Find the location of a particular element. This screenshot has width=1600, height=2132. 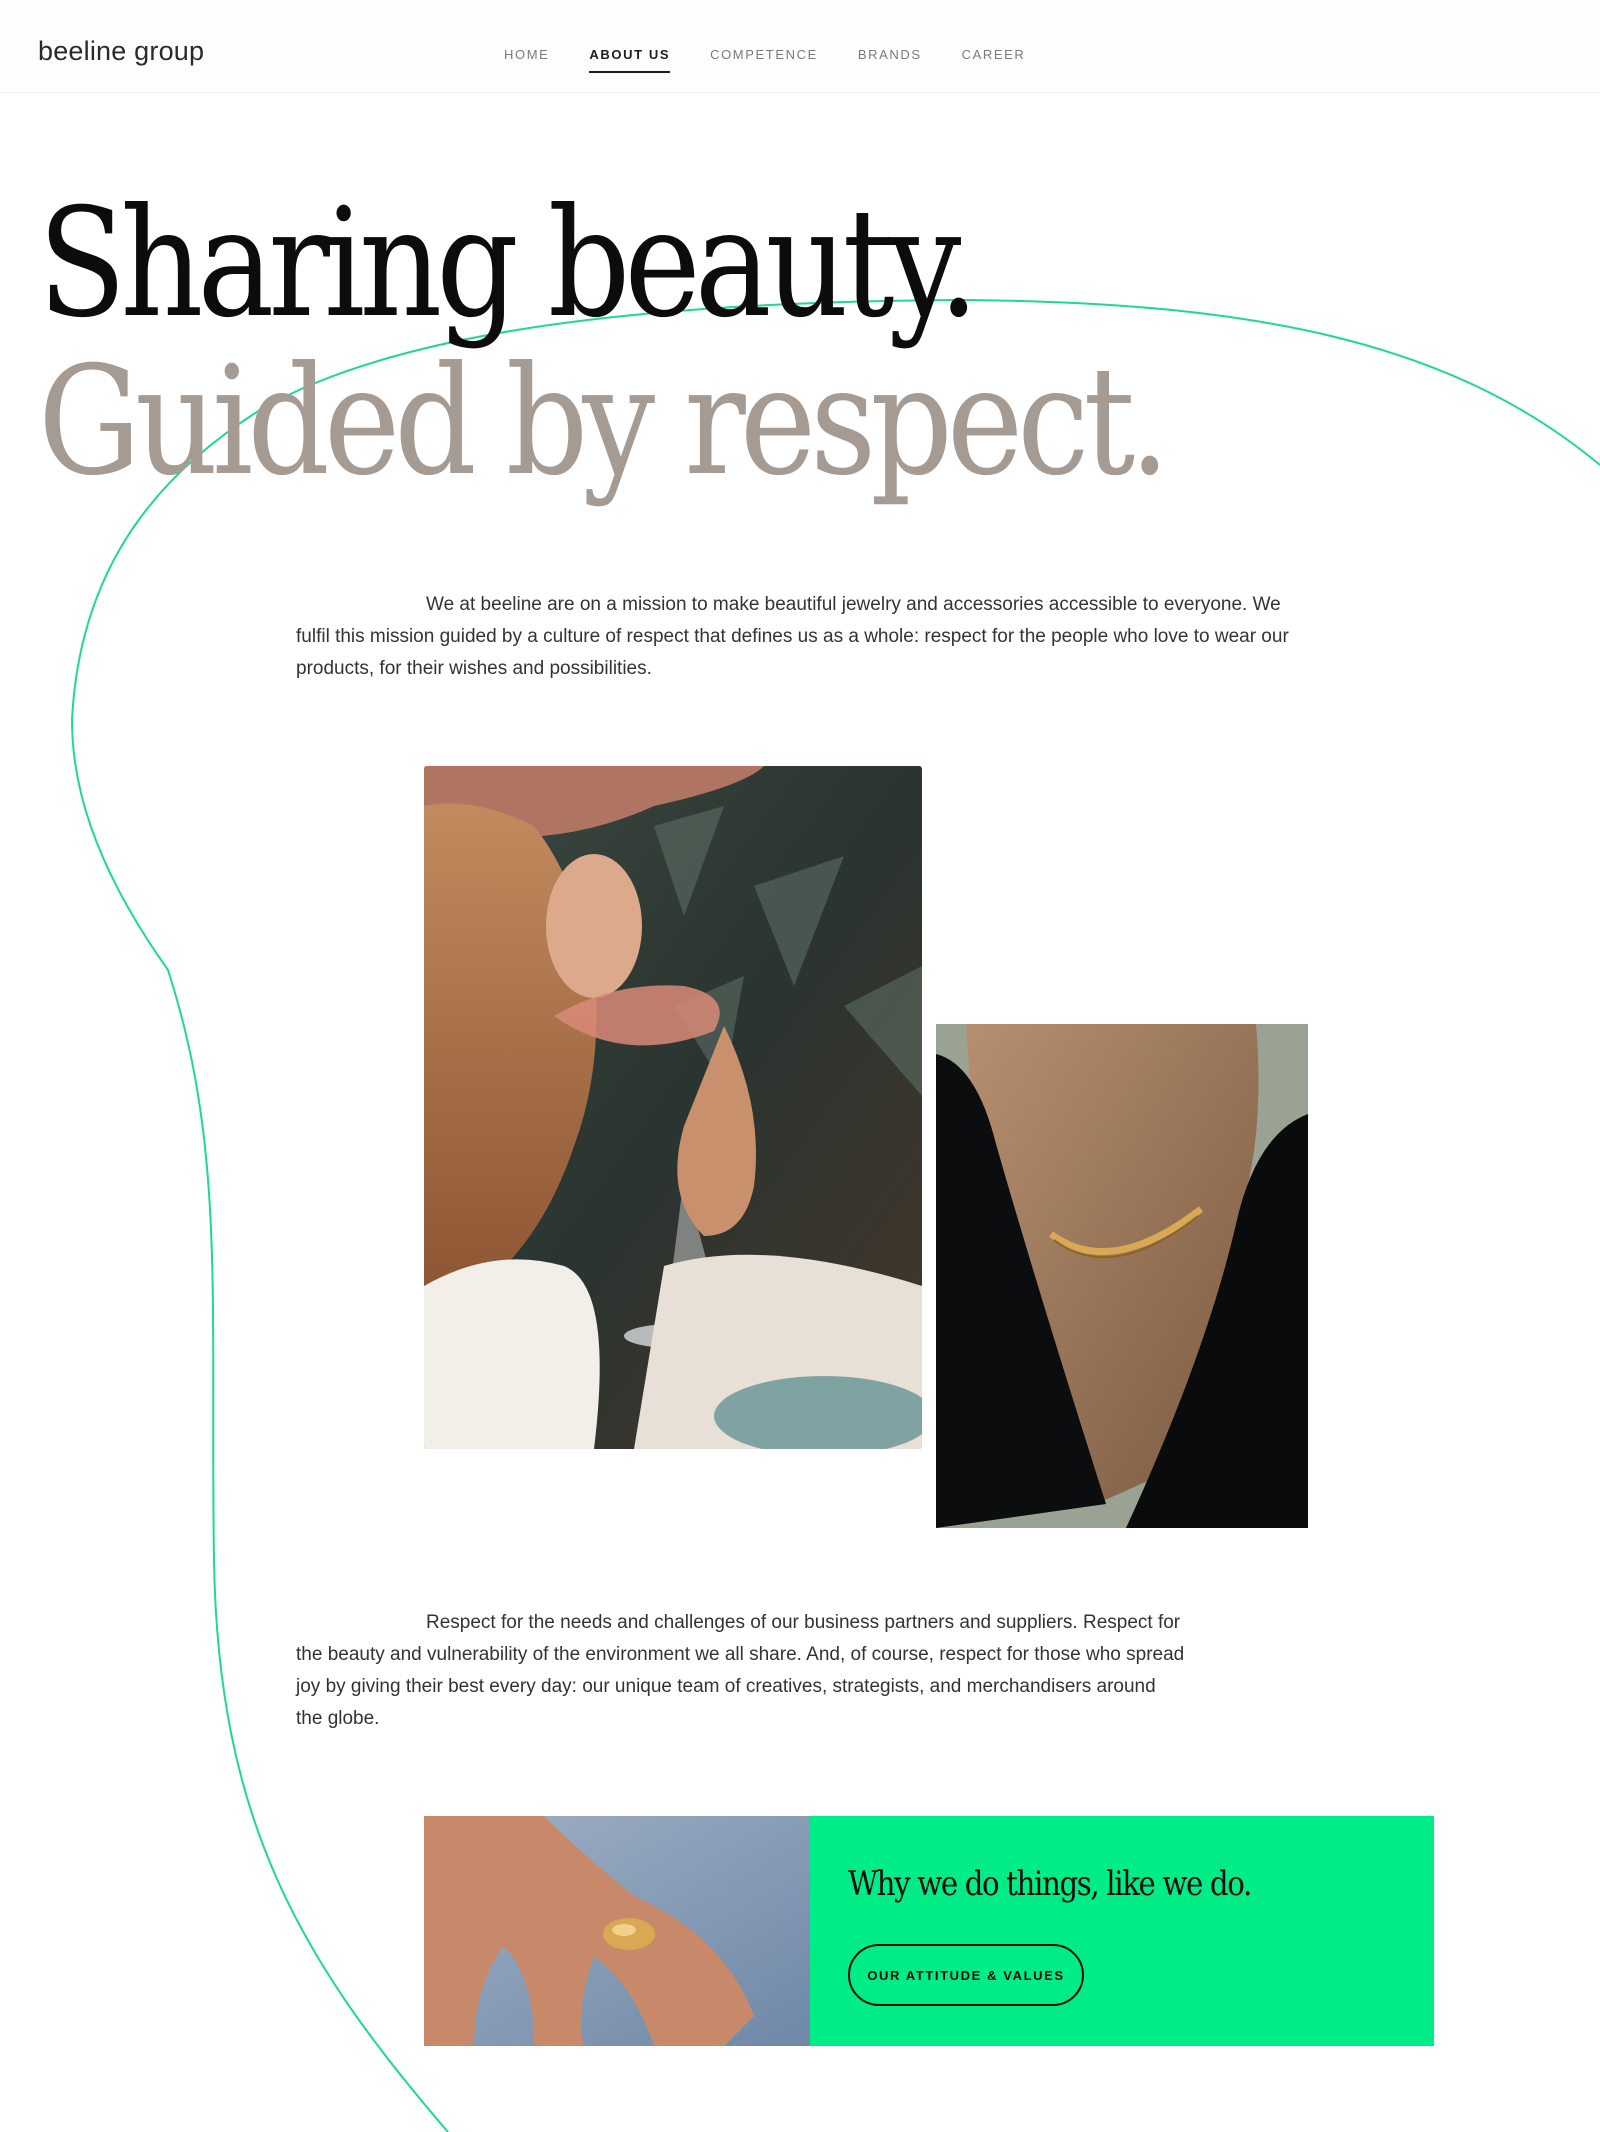

main-nav: HOME ABOUT US COMPETENCE BRANDS CAREER is located at coordinates (784, 60).